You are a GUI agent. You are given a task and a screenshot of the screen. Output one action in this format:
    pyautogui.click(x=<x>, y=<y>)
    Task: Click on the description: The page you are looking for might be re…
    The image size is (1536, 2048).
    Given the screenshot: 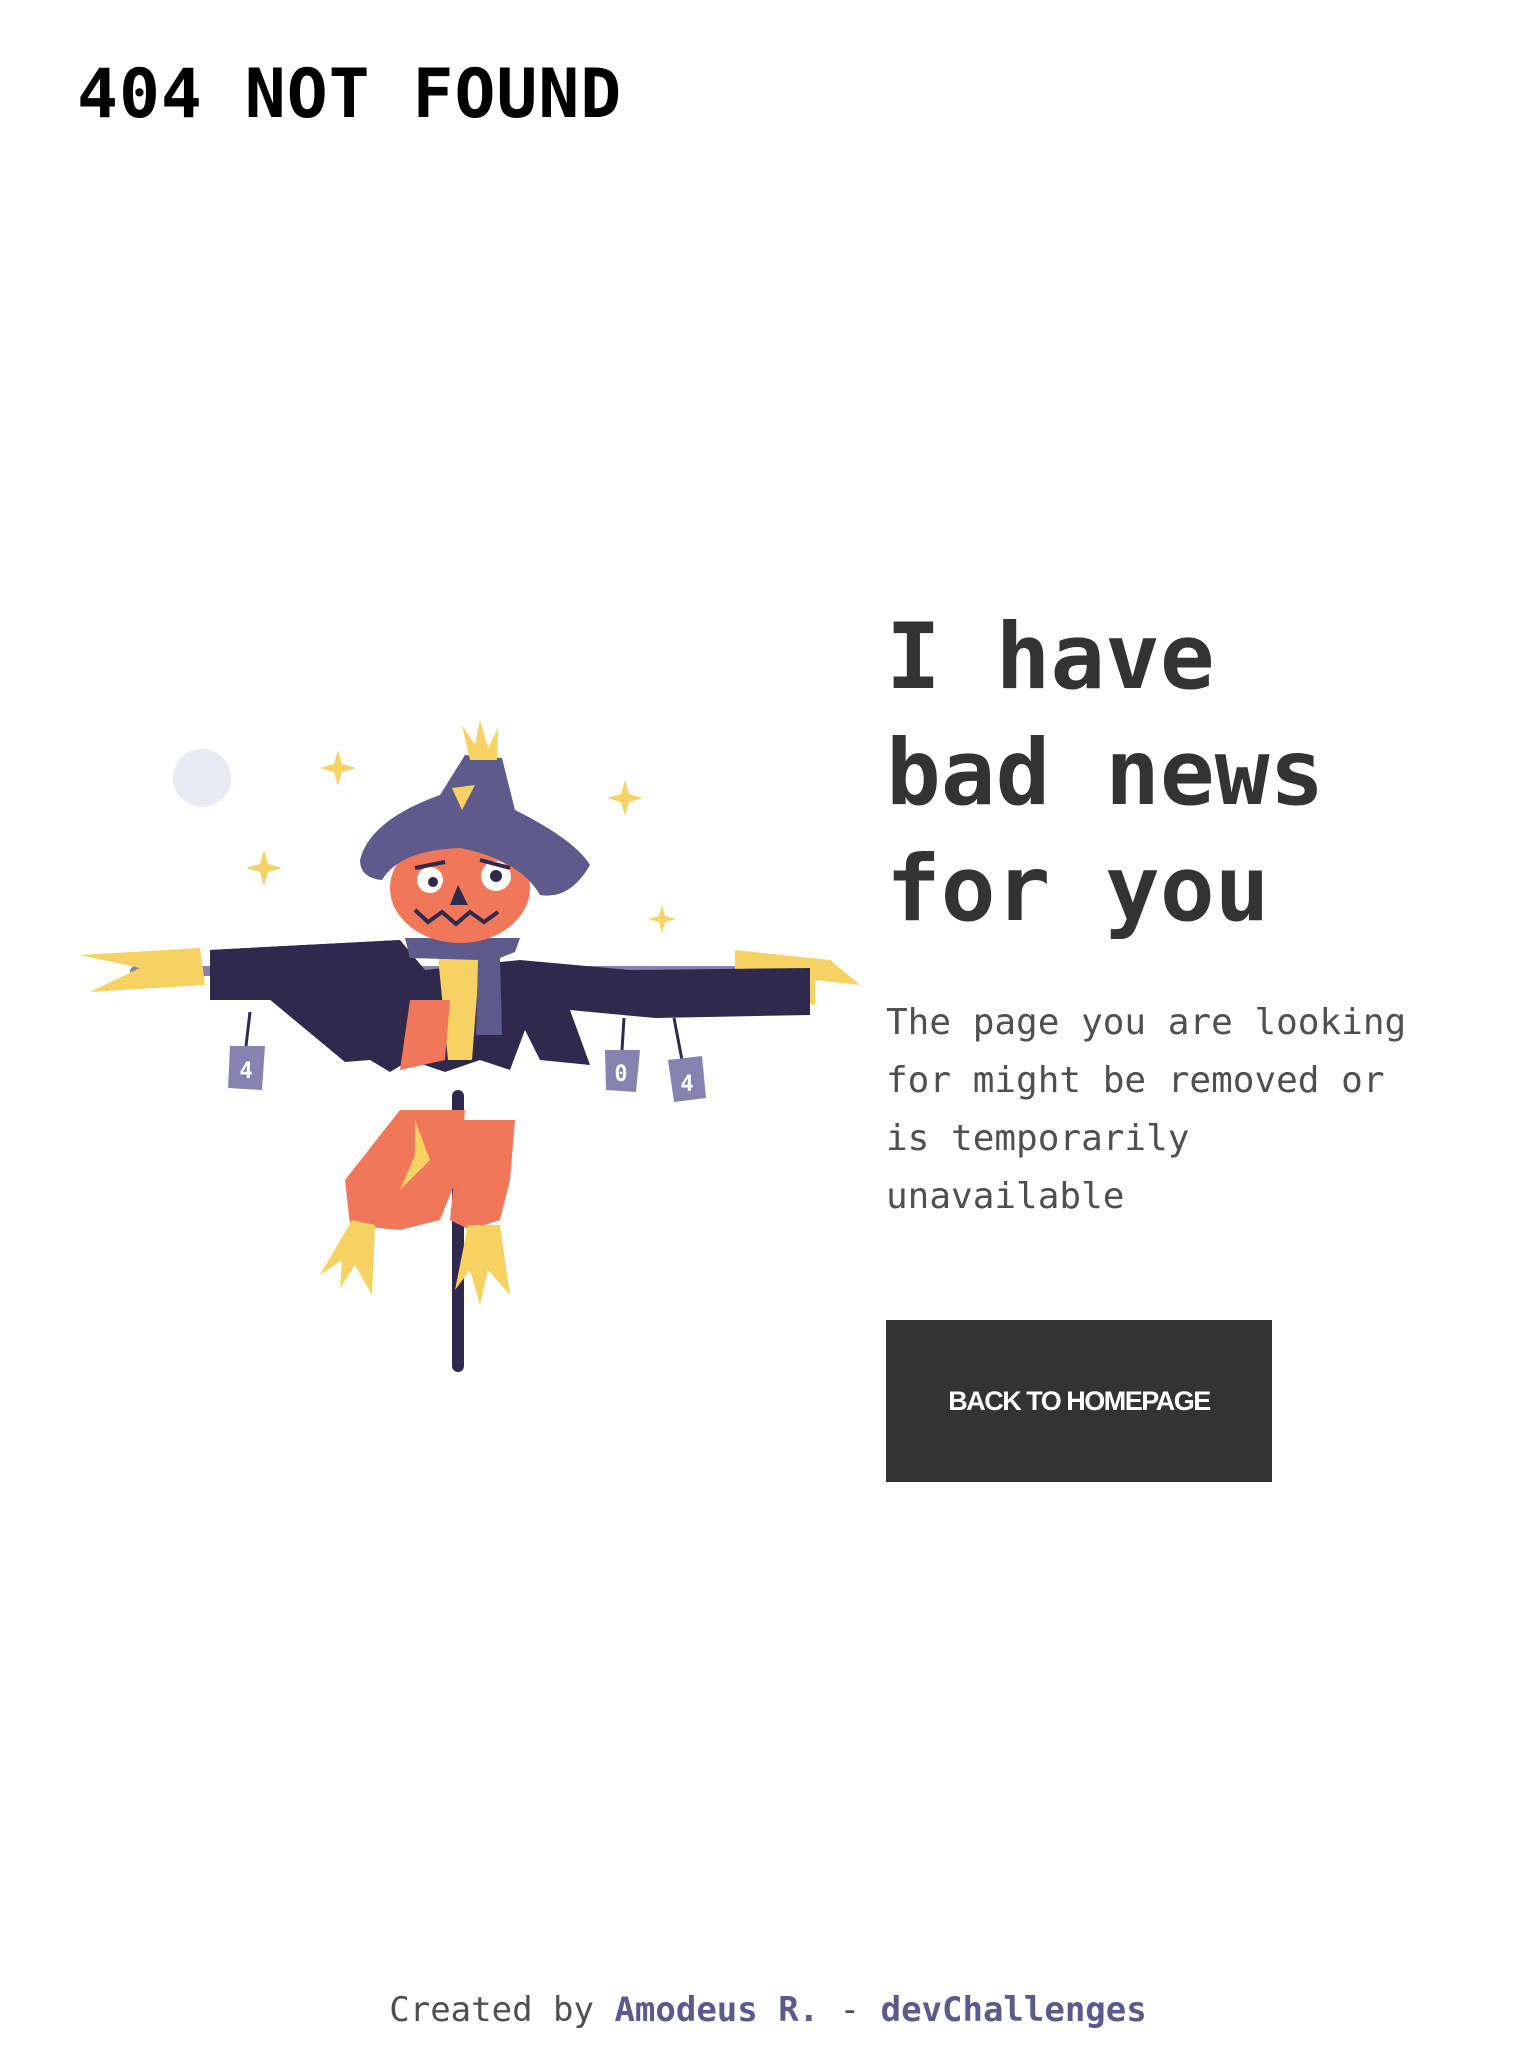 What is the action you would take?
    pyautogui.click(x=1186, y=1110)
    